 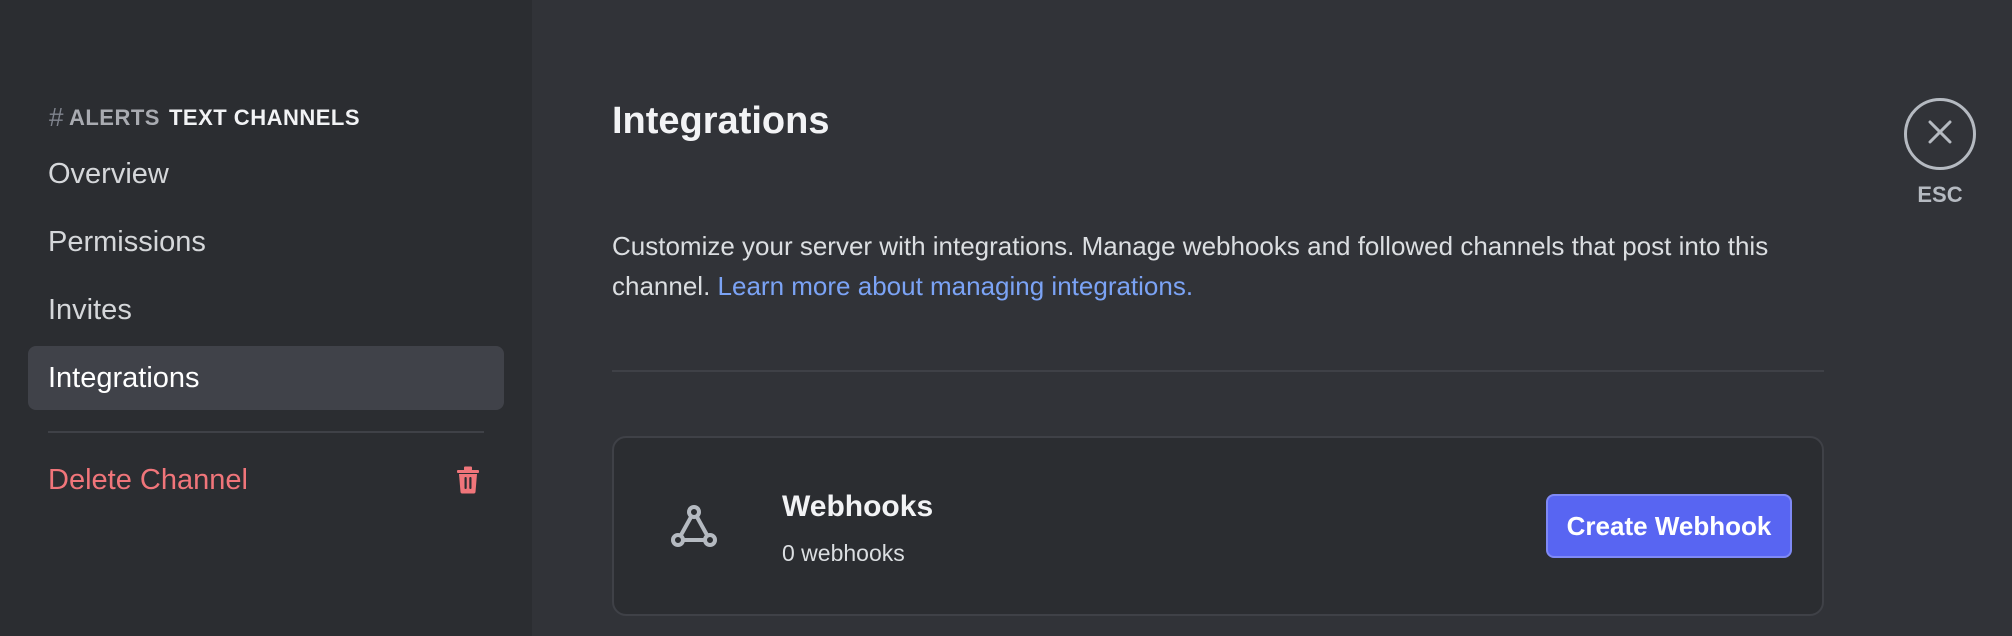 What do you see at coordinates (721, 121) in the screenshot?
I see `page-title: Integrations` at bounding box center [721, 121].